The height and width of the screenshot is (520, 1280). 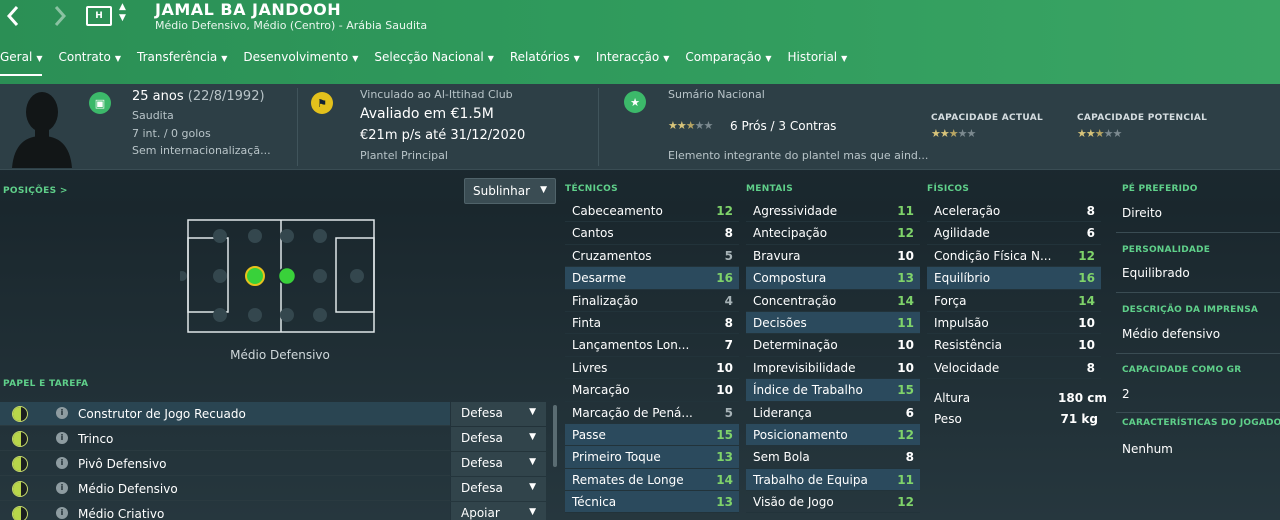 I want to click on attribute-row: Posicionamento 12, so click(x=833, y=435).